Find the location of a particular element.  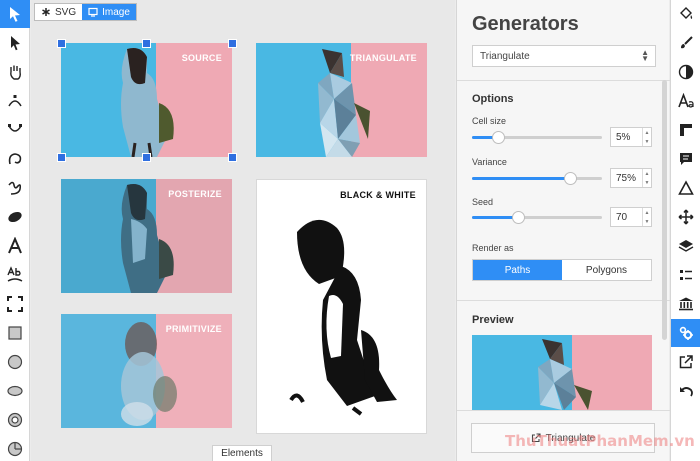

text-path-tool-icon is located at coordinates (15, 275).